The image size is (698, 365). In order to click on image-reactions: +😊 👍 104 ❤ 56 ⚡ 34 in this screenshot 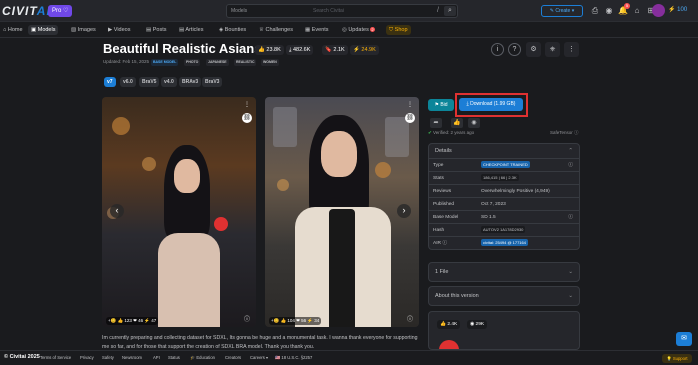, I will do `click(295, 321)`.